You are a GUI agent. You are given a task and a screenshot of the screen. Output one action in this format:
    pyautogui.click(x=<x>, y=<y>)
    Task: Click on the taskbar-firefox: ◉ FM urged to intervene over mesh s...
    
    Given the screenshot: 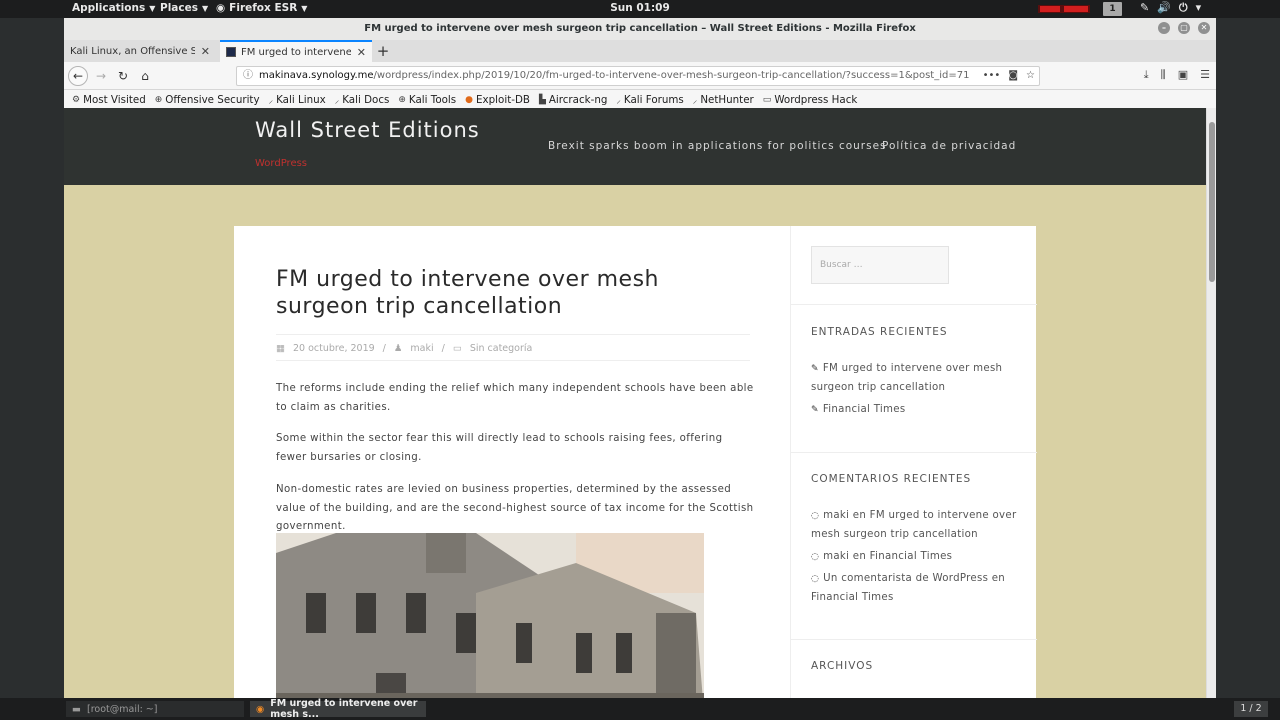 What is the action you would take?
    pyautogui.click(x=338, y=709)
    